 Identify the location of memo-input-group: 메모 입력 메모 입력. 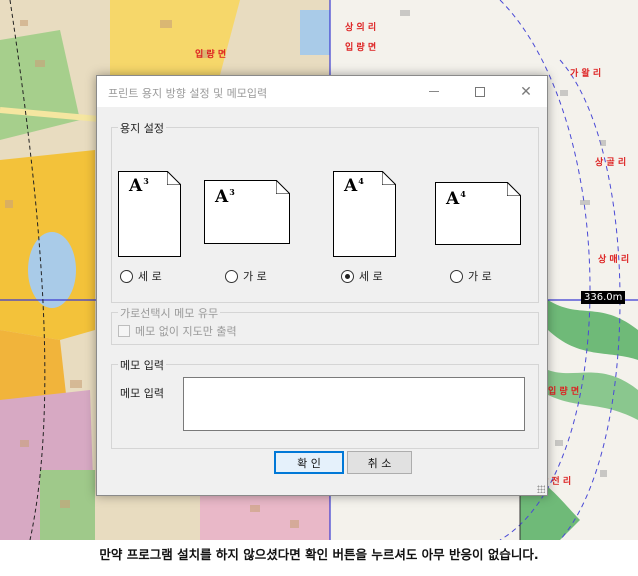
(325, 403).